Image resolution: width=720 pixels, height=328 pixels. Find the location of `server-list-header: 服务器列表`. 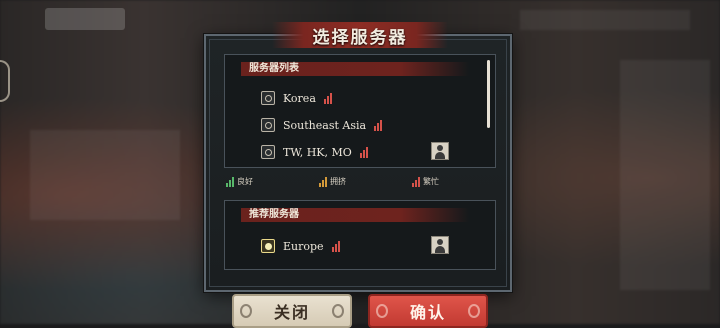

server-list-header: 服务器列表 is located at coordinates (355, 69).